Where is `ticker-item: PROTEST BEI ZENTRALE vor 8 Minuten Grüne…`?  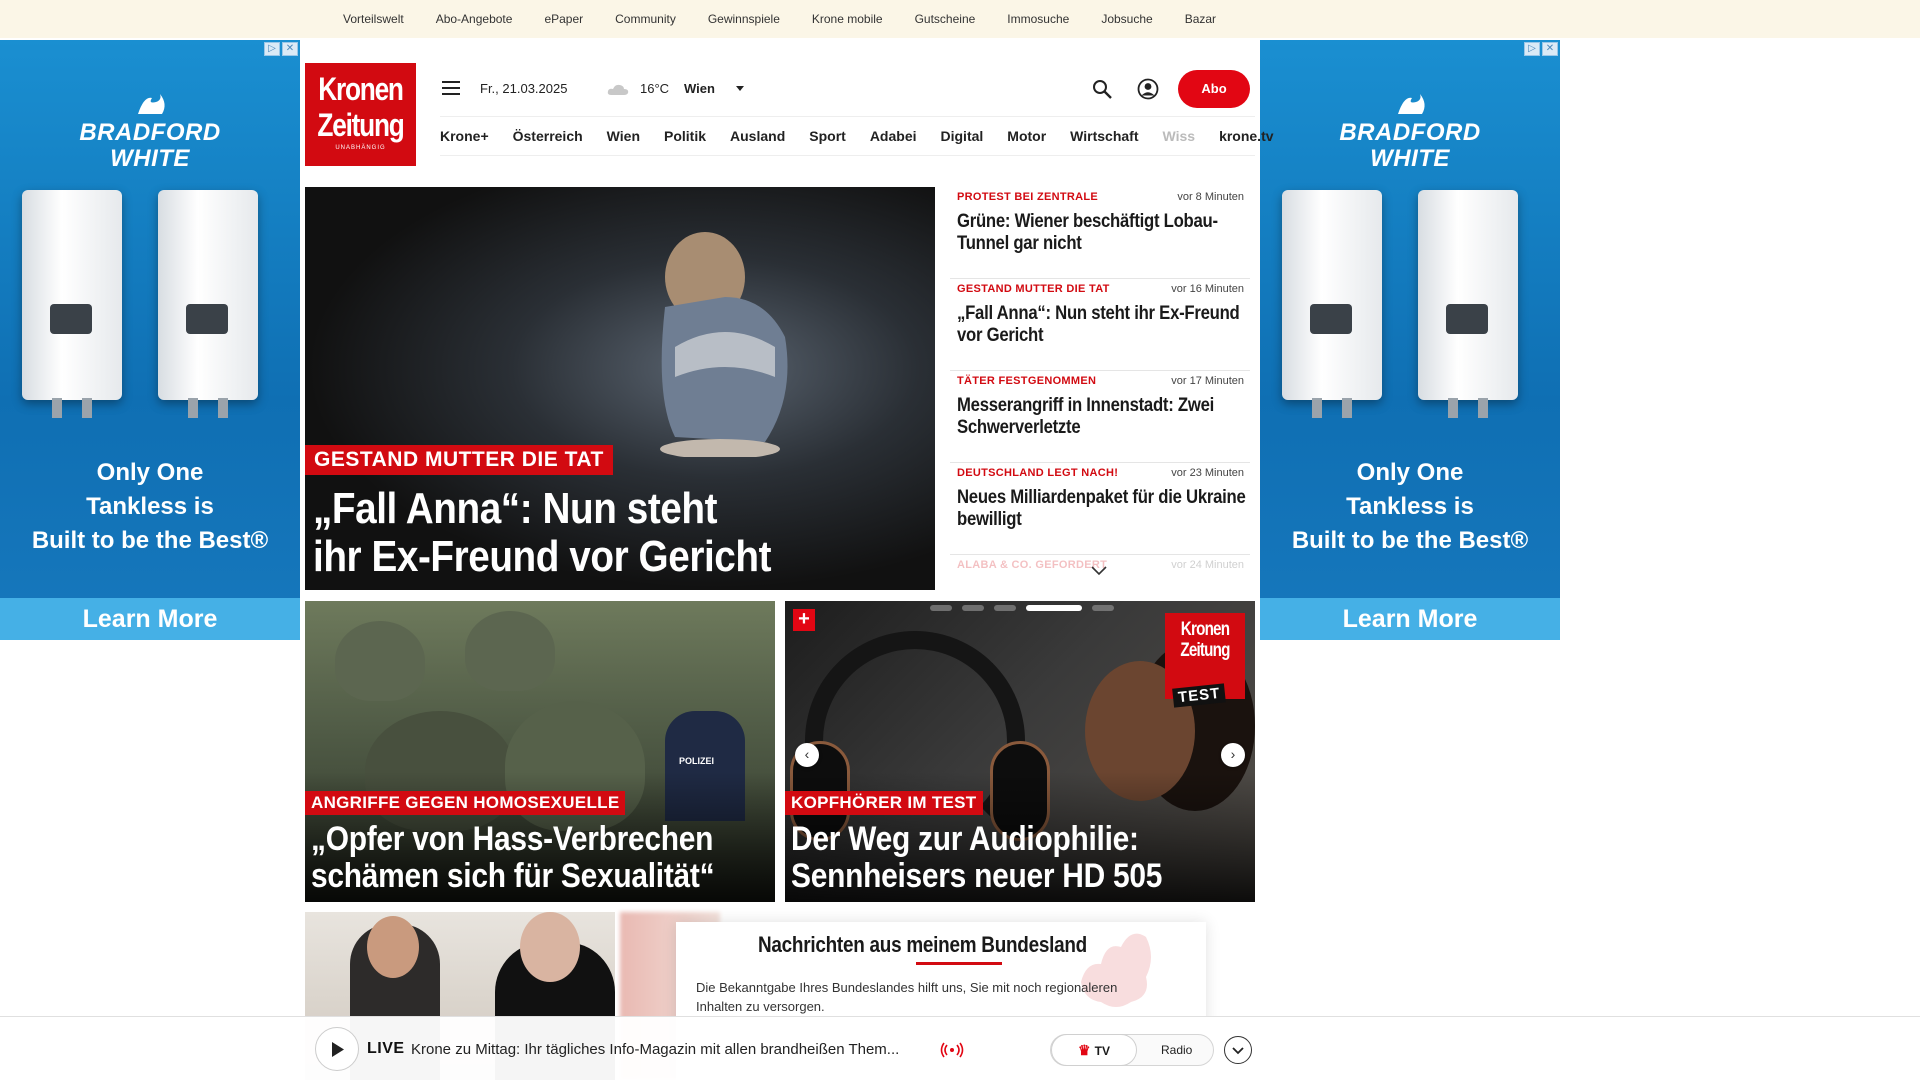 ticker-item: PROTEST BEI ZENTRALE vor 8 Minuten Grüne… is located at coordinates (1100, 233).